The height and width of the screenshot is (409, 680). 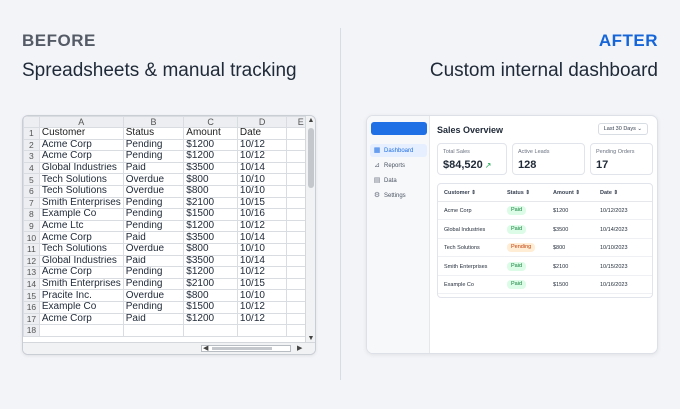 What do you see at coordinates (153, 133) in the screenshot?
I see `sheet-cell: Status` at bounding box center [153, 133].